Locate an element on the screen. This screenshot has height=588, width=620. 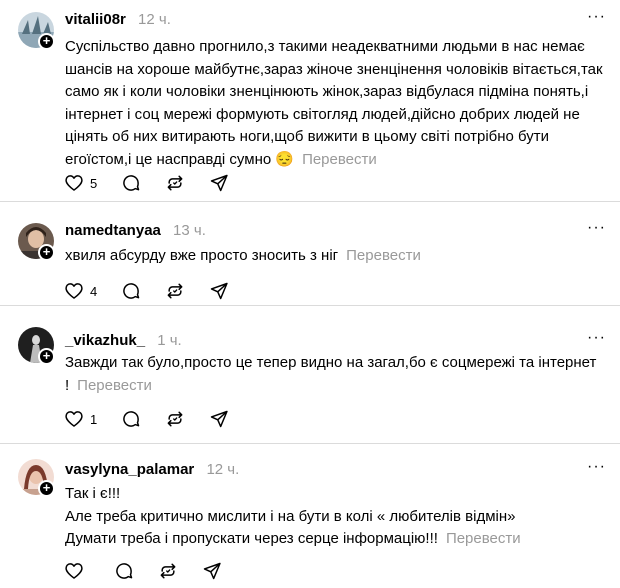
like-count: 5 is located at coordinates (94, 183).